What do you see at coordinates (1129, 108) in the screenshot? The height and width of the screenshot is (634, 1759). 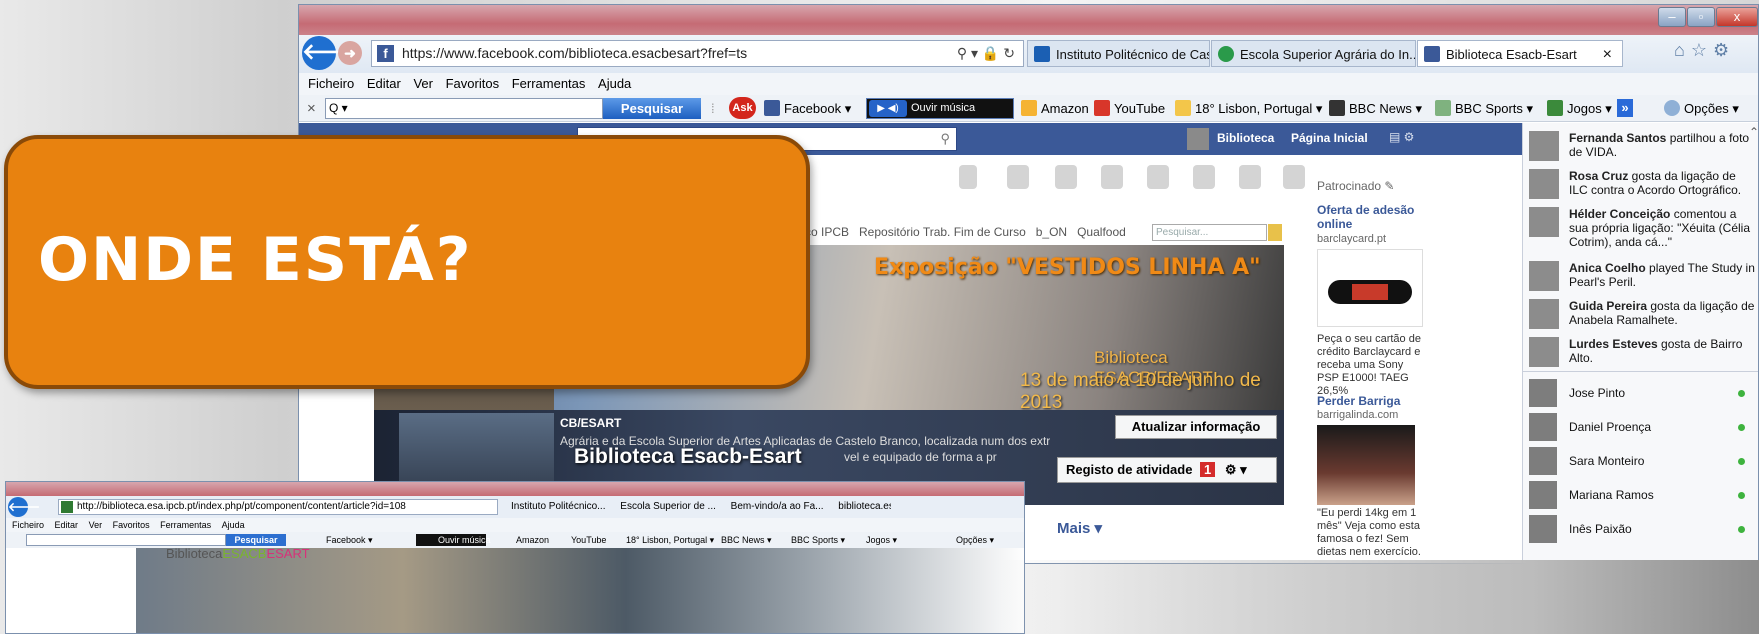 I see `toolbar-youtube: YouTube` at bounding box center [1129, 108].